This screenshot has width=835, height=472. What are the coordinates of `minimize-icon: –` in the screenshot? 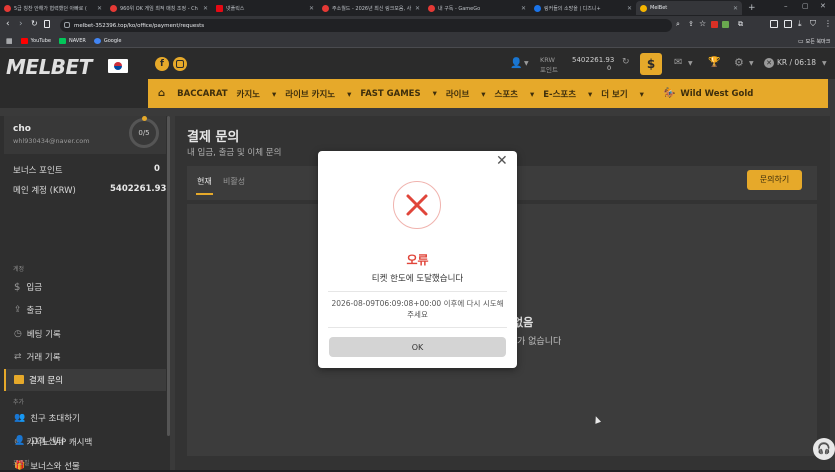 It's located at (786, 6).